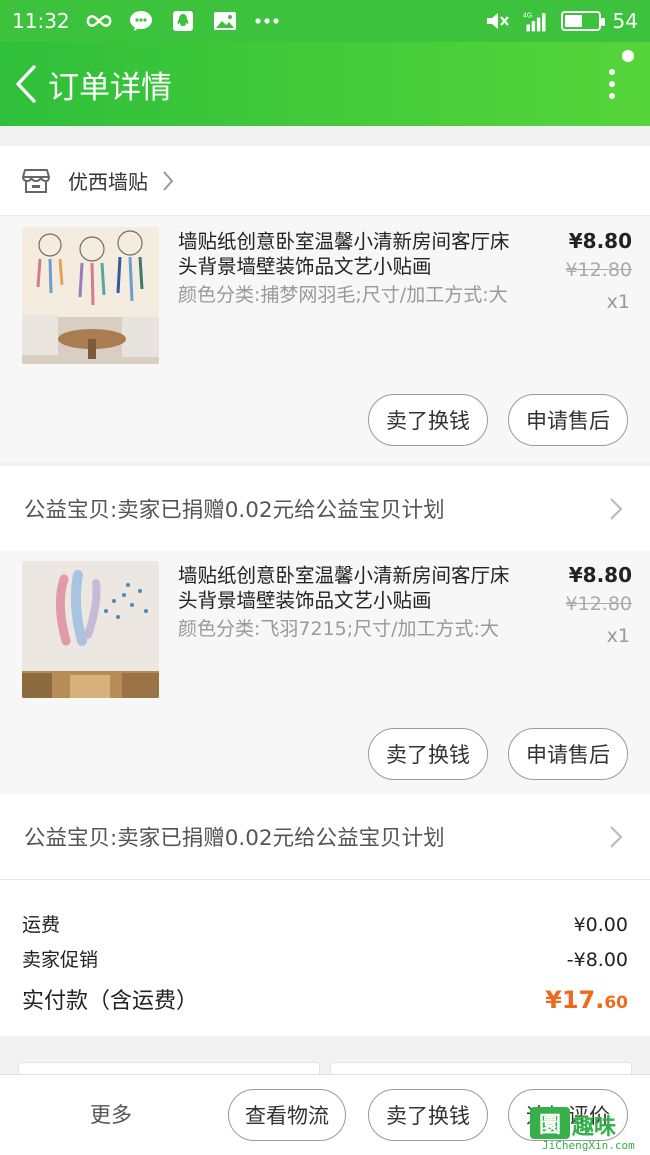 The height and width of the screenshot is (1155, 650). Describe the element at coordinates (267, 21) in the screenshot. I see `more-notifications-icon` at that location.